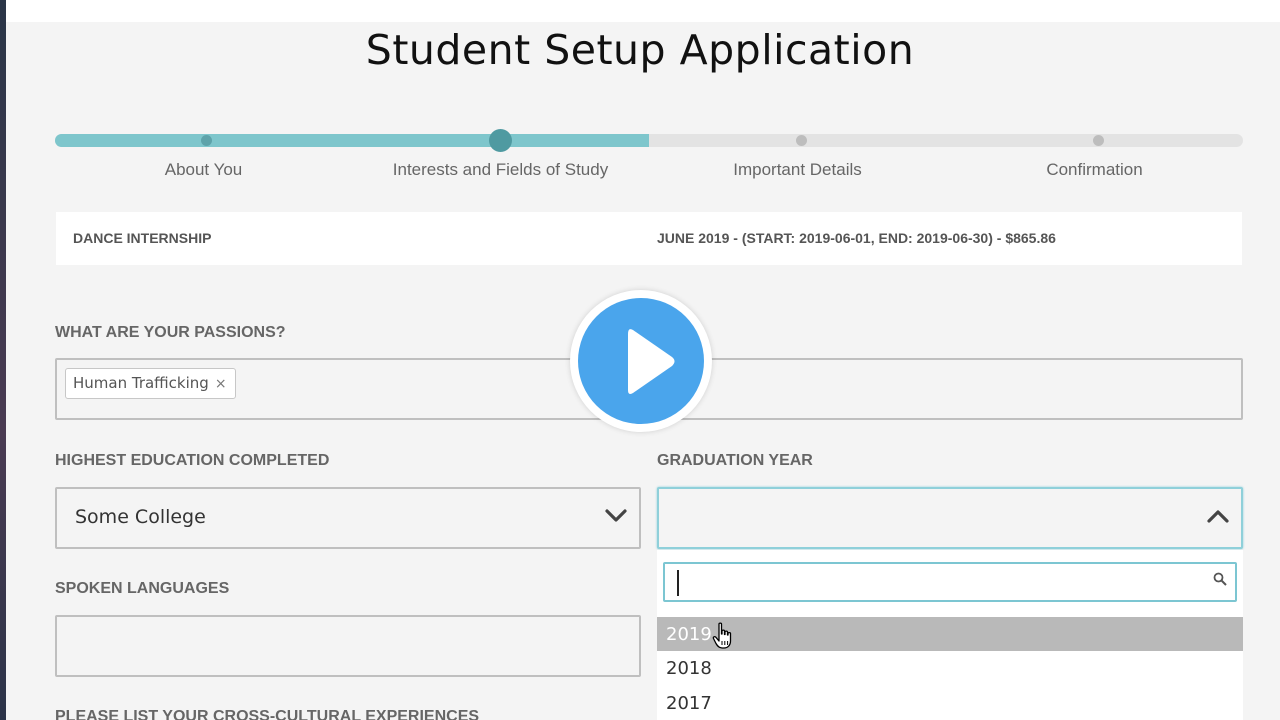 This screenshot has height=720, width=1280. I want to click on graduation-select, so click(950, 518).